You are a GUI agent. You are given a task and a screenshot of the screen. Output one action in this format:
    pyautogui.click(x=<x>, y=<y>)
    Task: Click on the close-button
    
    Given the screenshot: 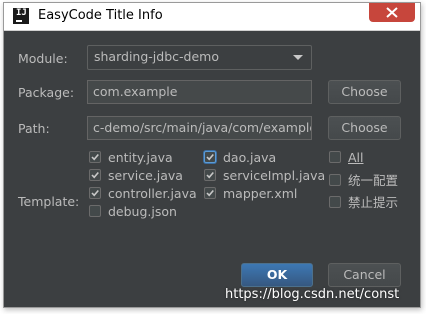 What is the action you would take?
    pyautogui.click(x=392, y=12)
    